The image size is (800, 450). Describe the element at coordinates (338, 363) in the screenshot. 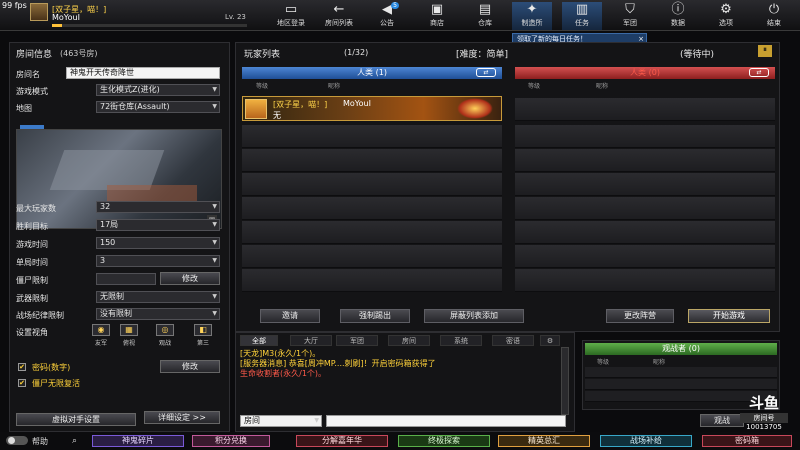

I see `chat-line: [服务器消息] 恭喜[周冲MP....刺刷]！开启密码箱获得了` at that location.